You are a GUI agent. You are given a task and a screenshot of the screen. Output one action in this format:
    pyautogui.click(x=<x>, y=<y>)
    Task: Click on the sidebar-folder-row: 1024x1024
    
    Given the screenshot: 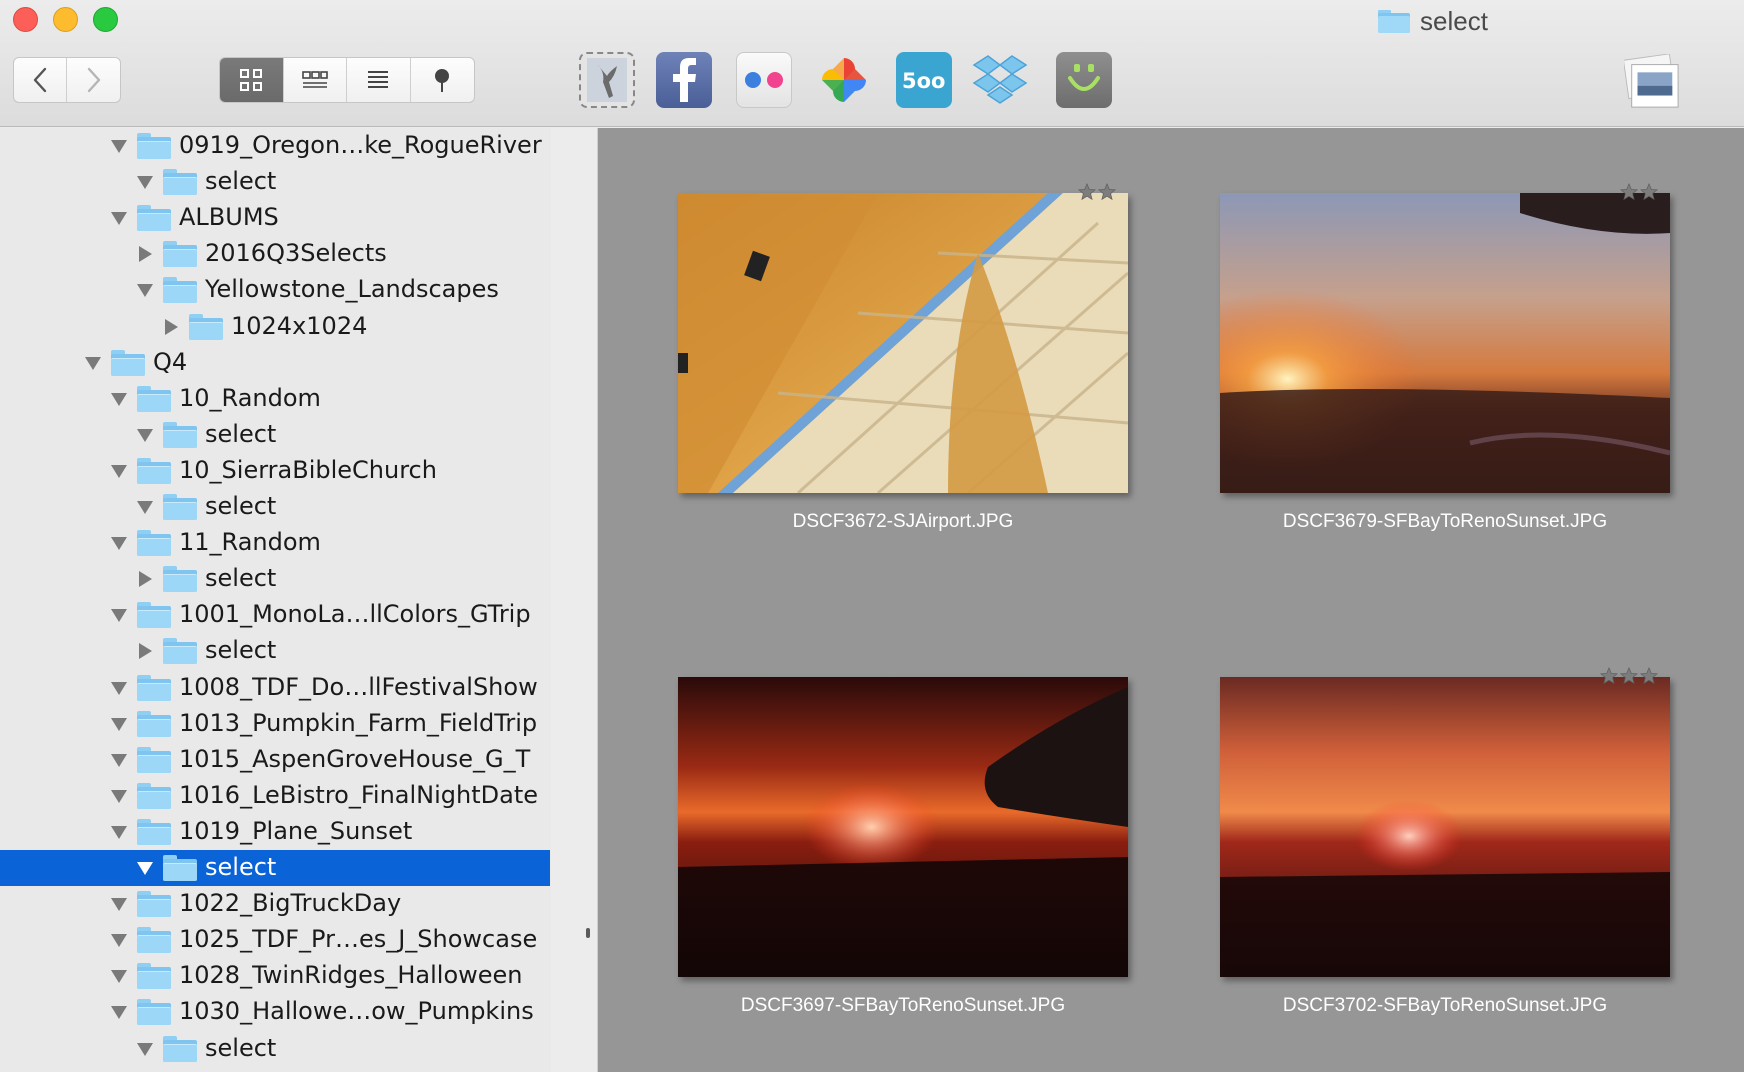 What is the action you would take?
    pyautogui.click(x=275, y=327)
    